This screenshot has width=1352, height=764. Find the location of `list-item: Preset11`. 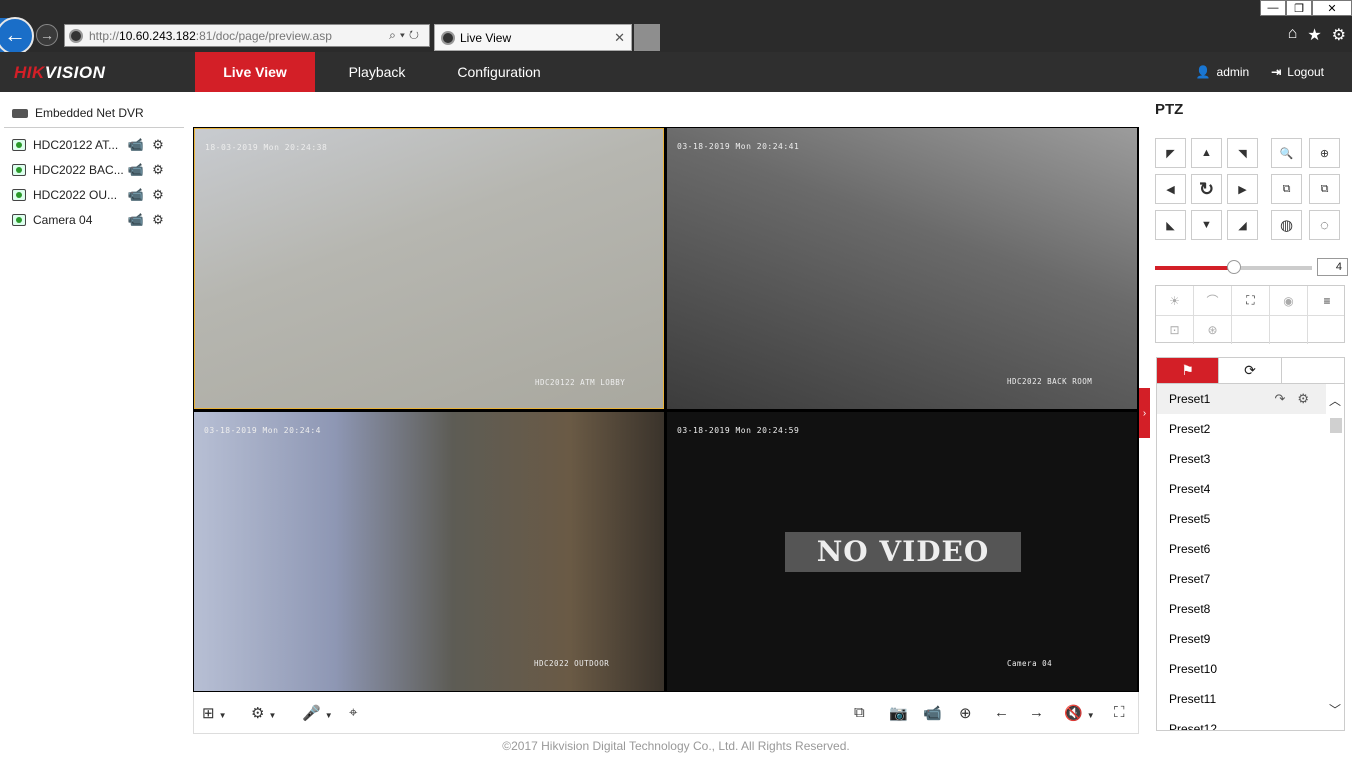

list-item: Preset11 is located at coordinates (1242, 699).